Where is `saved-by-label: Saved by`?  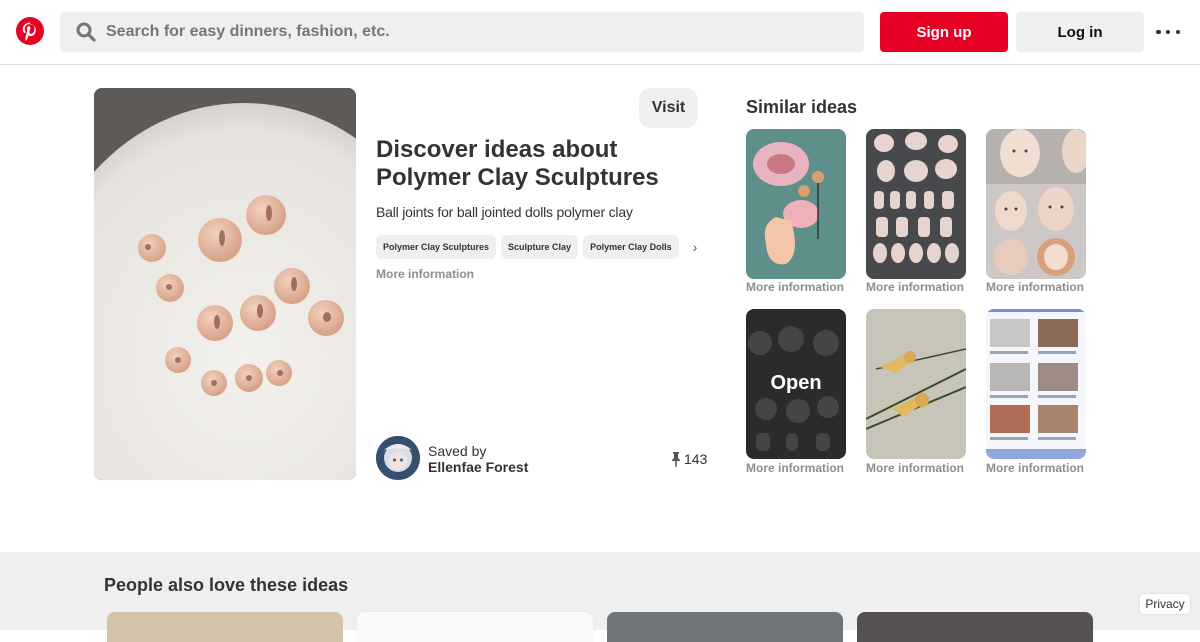 saved-by-label: Saved by is located at coordinates (457, 451).